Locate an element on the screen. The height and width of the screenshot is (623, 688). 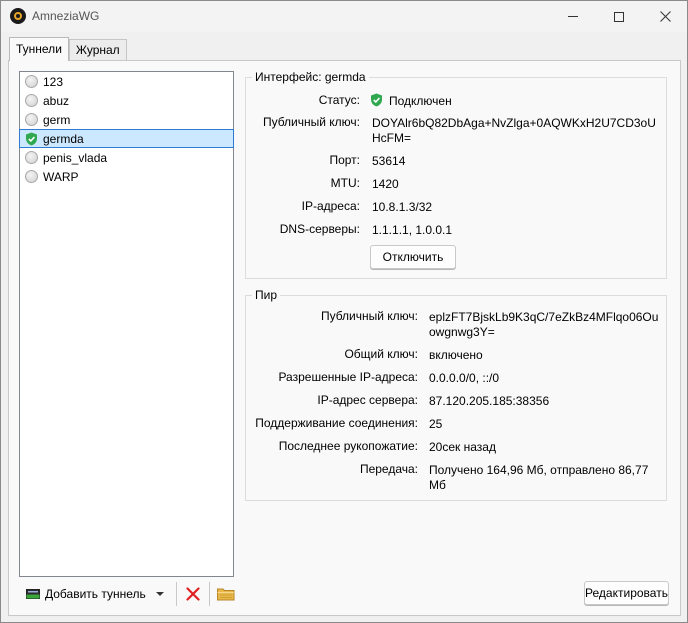
delete-tunnel-button is located at coordinates (193, 594).